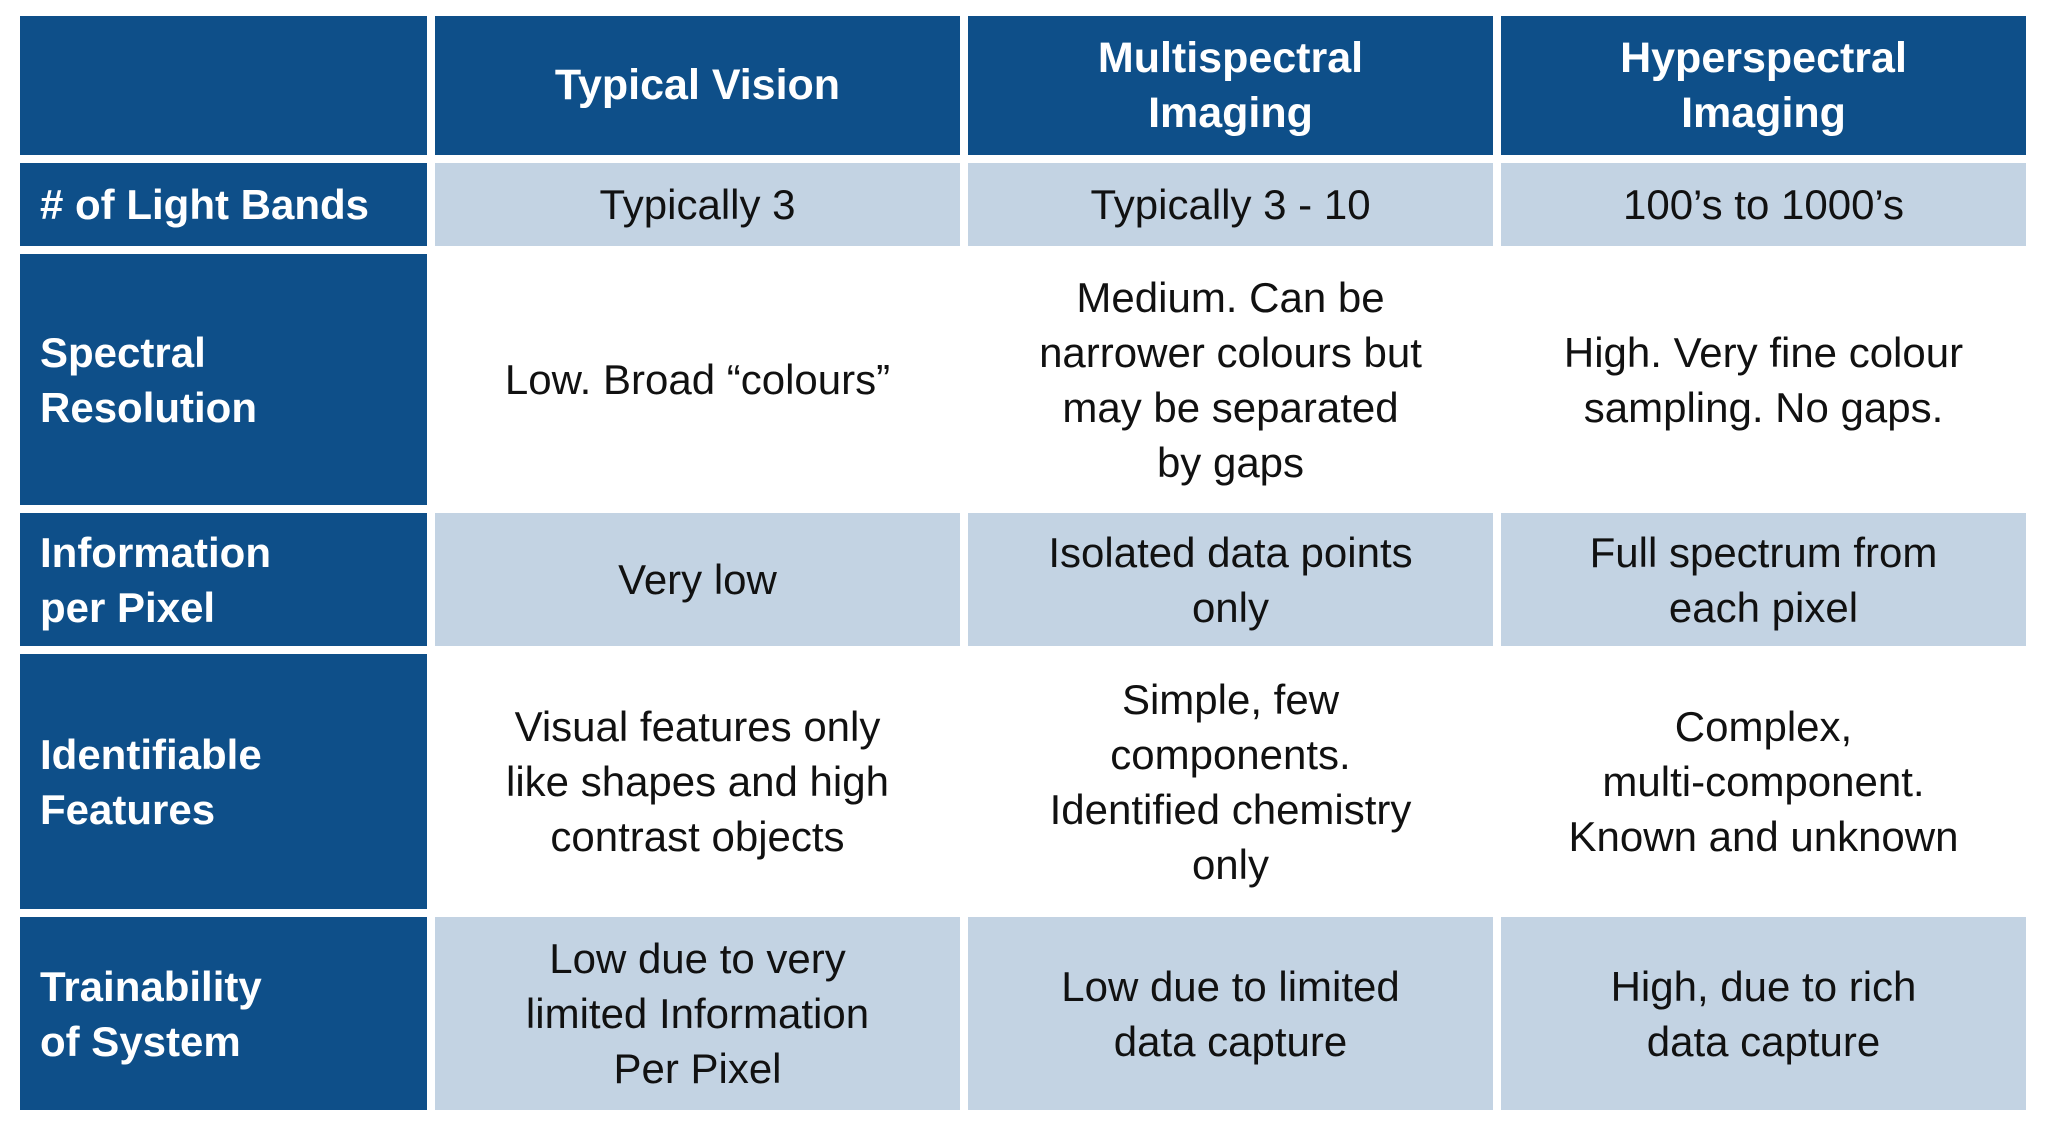  What do you see at coordinates (223, 379) in the screenshot?
I see `row-header-spectral-resolution: Spectral Resolution` at bounding box center [223, 379].